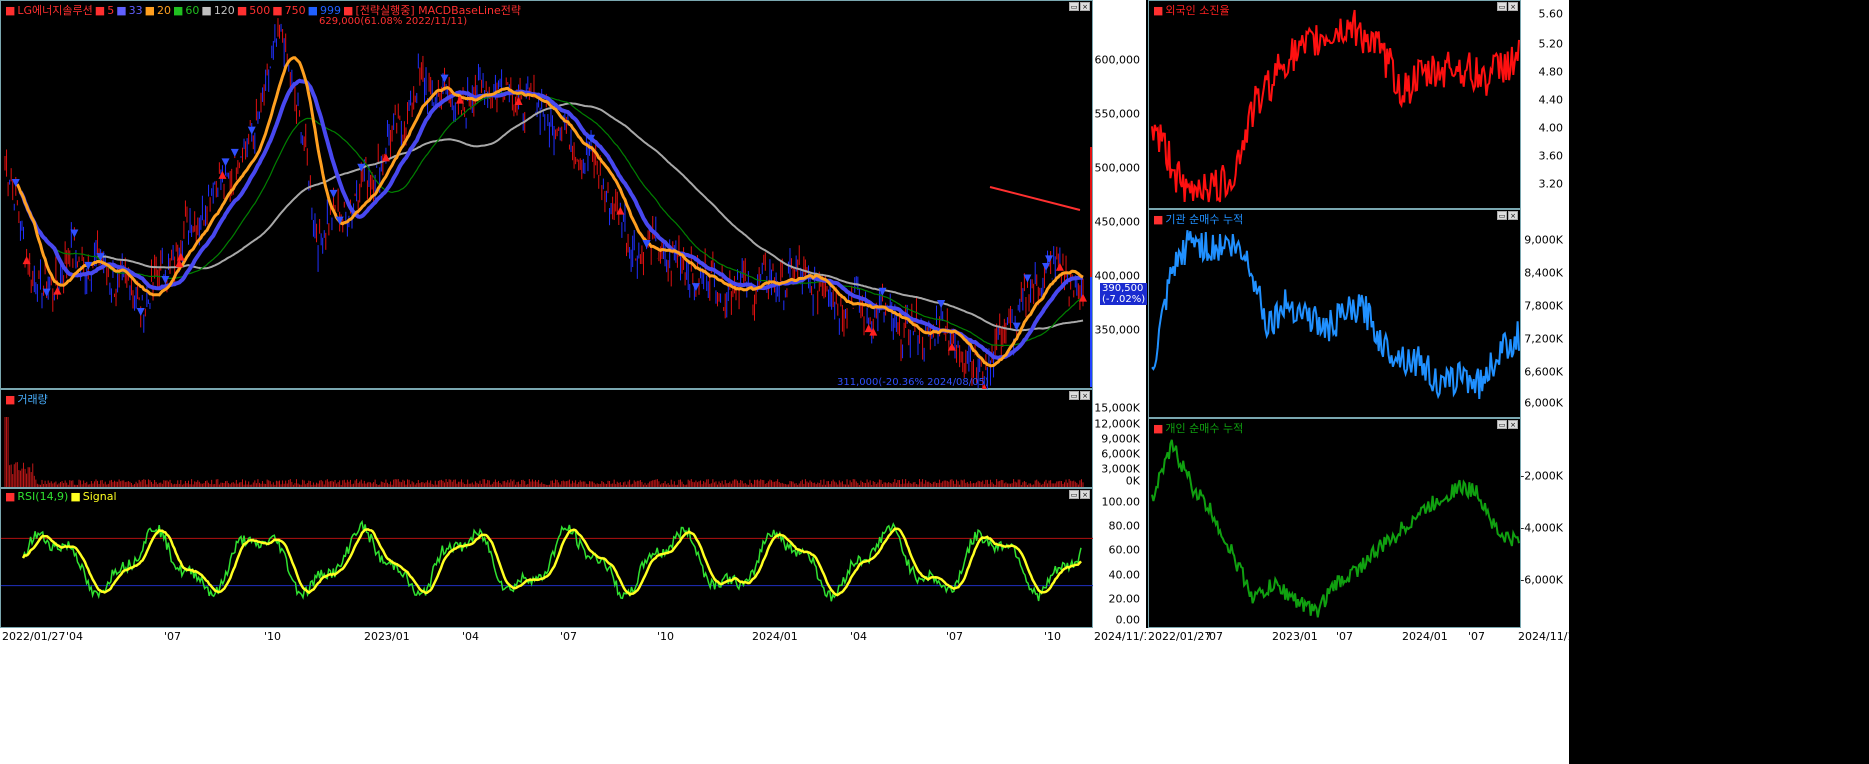 The image size is (1869, 764). Describe the element at coordinates (1543, 273) in the screenshot. I see `y-tick: 8,400K` at that location.